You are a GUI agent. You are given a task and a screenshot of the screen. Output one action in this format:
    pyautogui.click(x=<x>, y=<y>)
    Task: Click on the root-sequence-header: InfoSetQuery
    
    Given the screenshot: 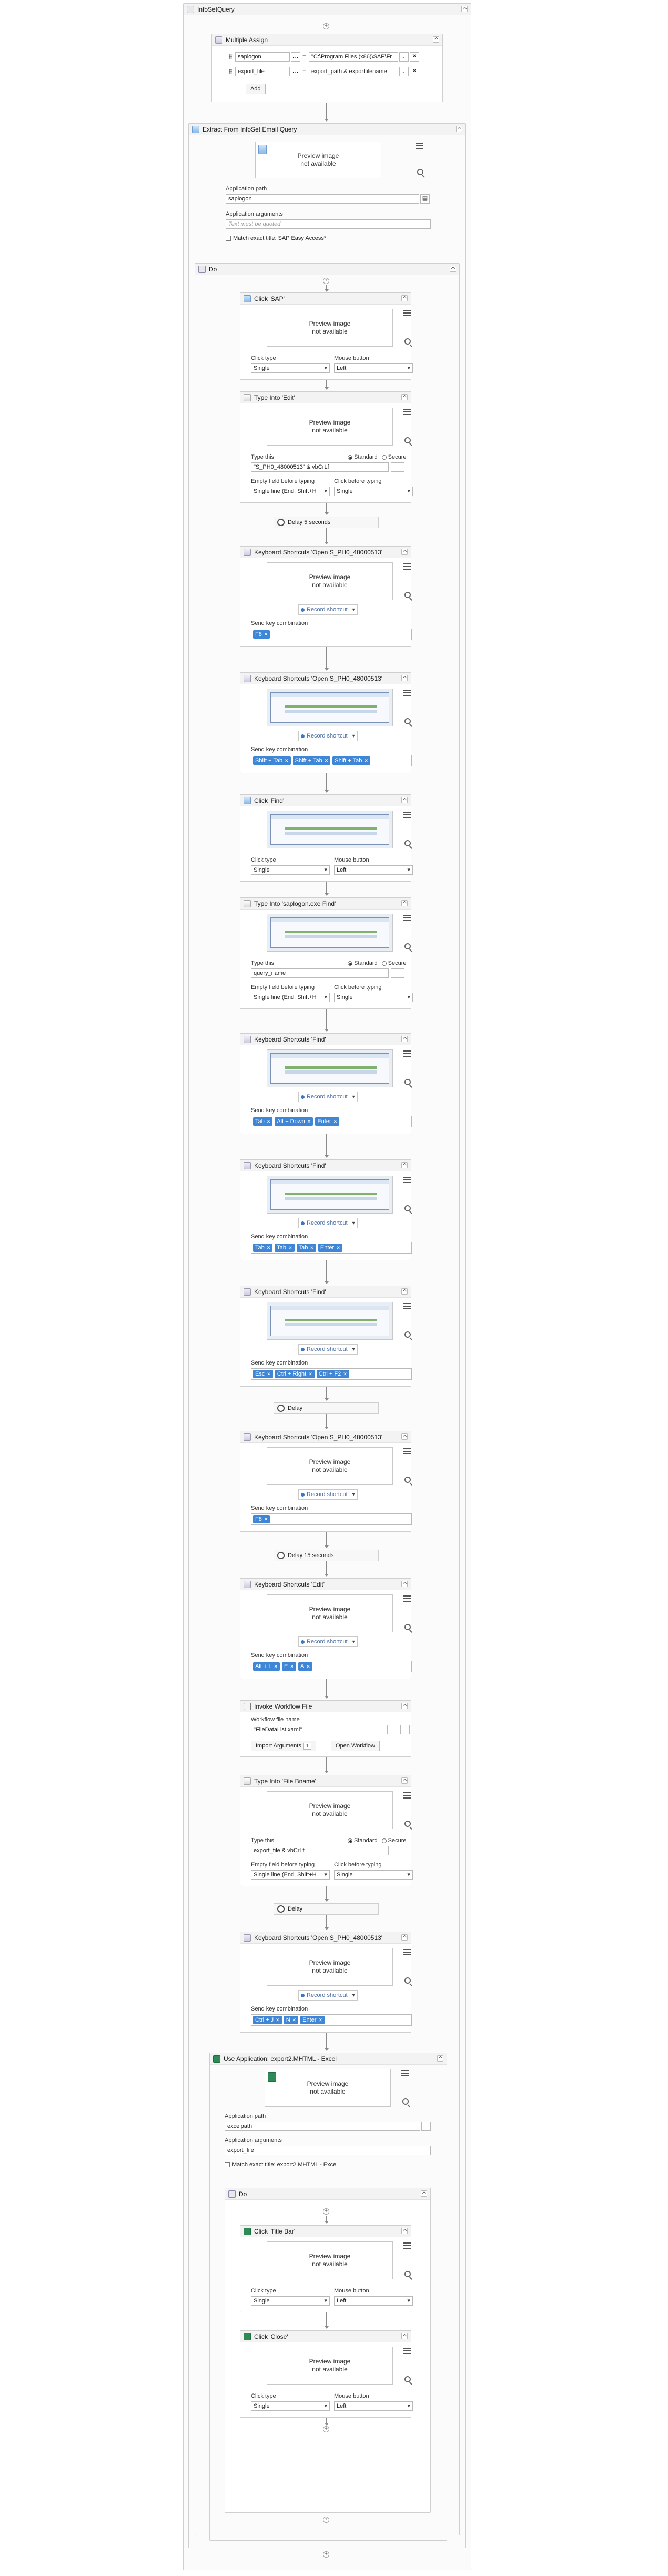 What is the action you would take?
    pyautogui.click(x=327, y=9)
    